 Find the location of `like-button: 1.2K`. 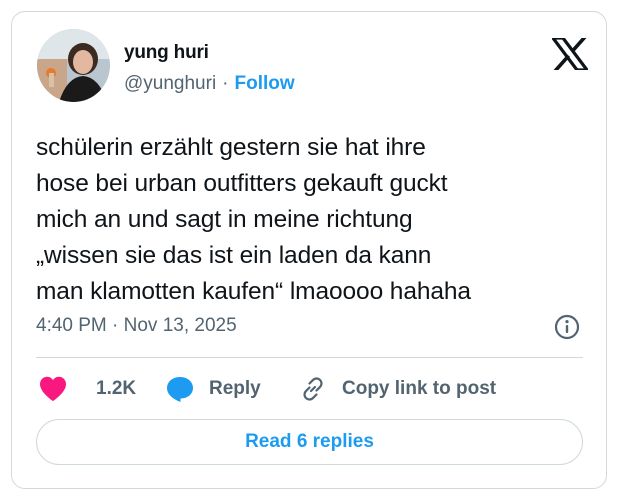

like-button: 1.2K is located at coordinates (87, 389).